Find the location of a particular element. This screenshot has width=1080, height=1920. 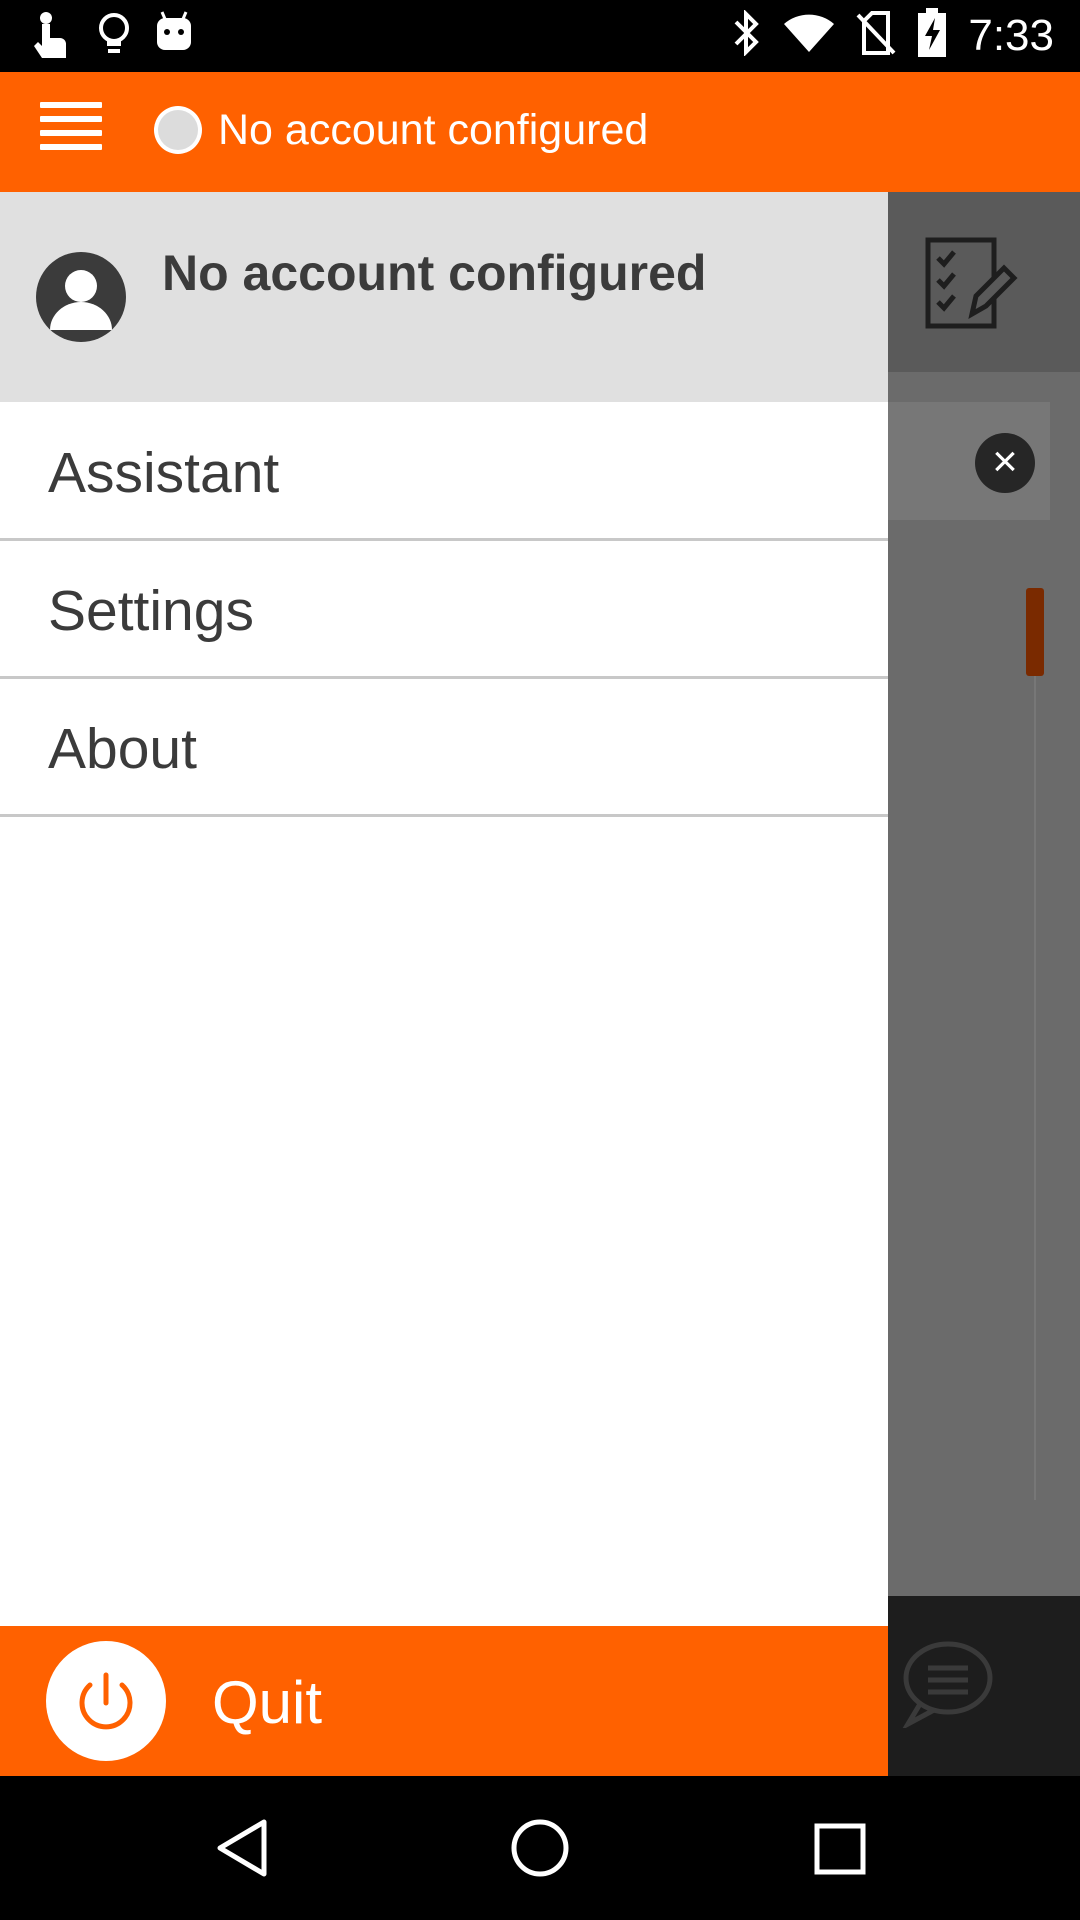

power-icon is located at coordinates (106, 1701).